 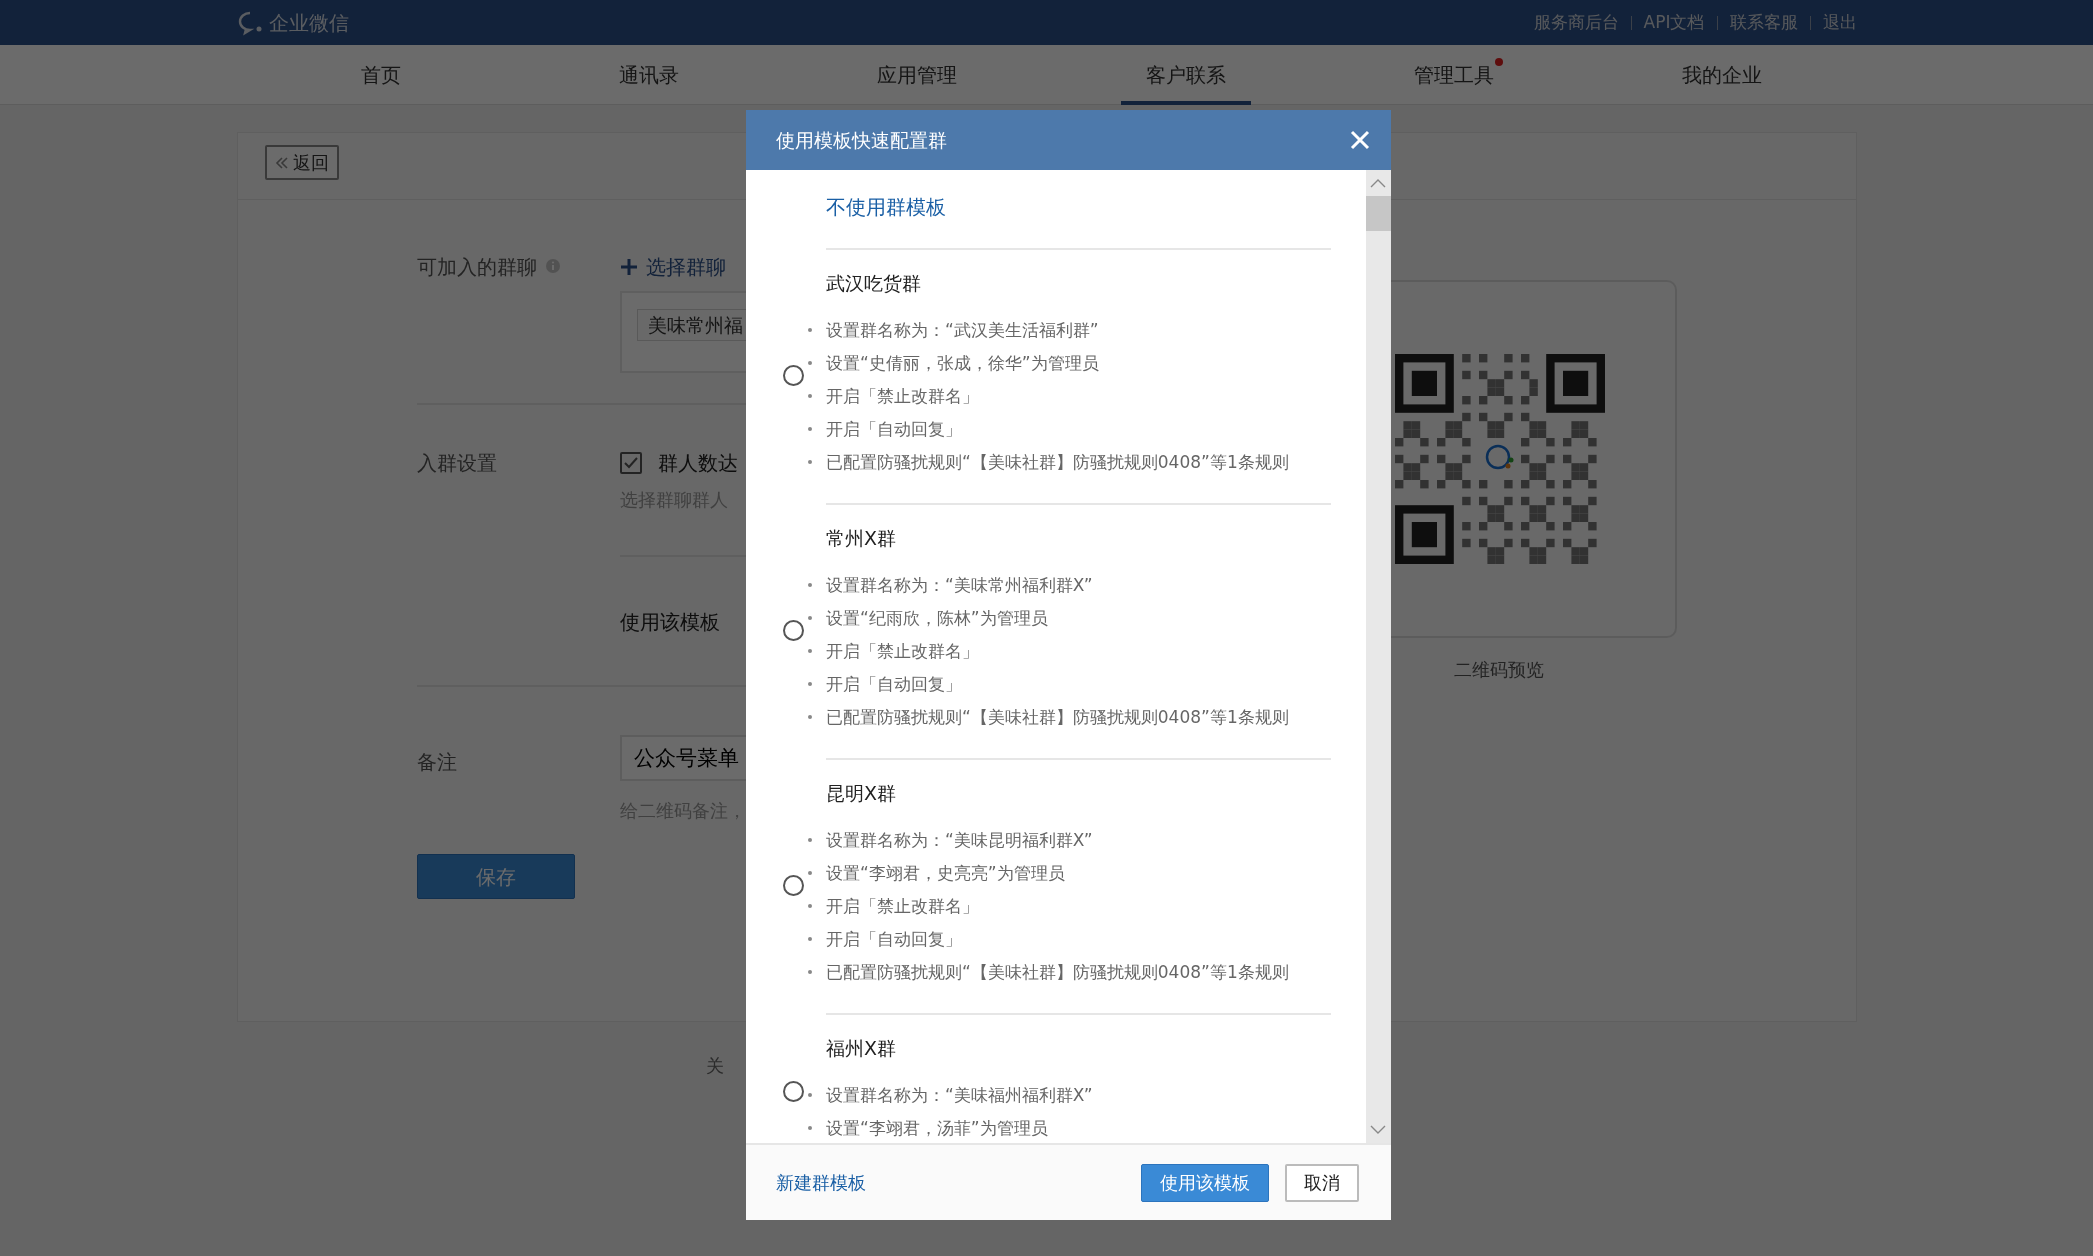 I want to click on rule-text: 设置“纪雨欣，陈林”为管理员, so click(x=937, y=618).